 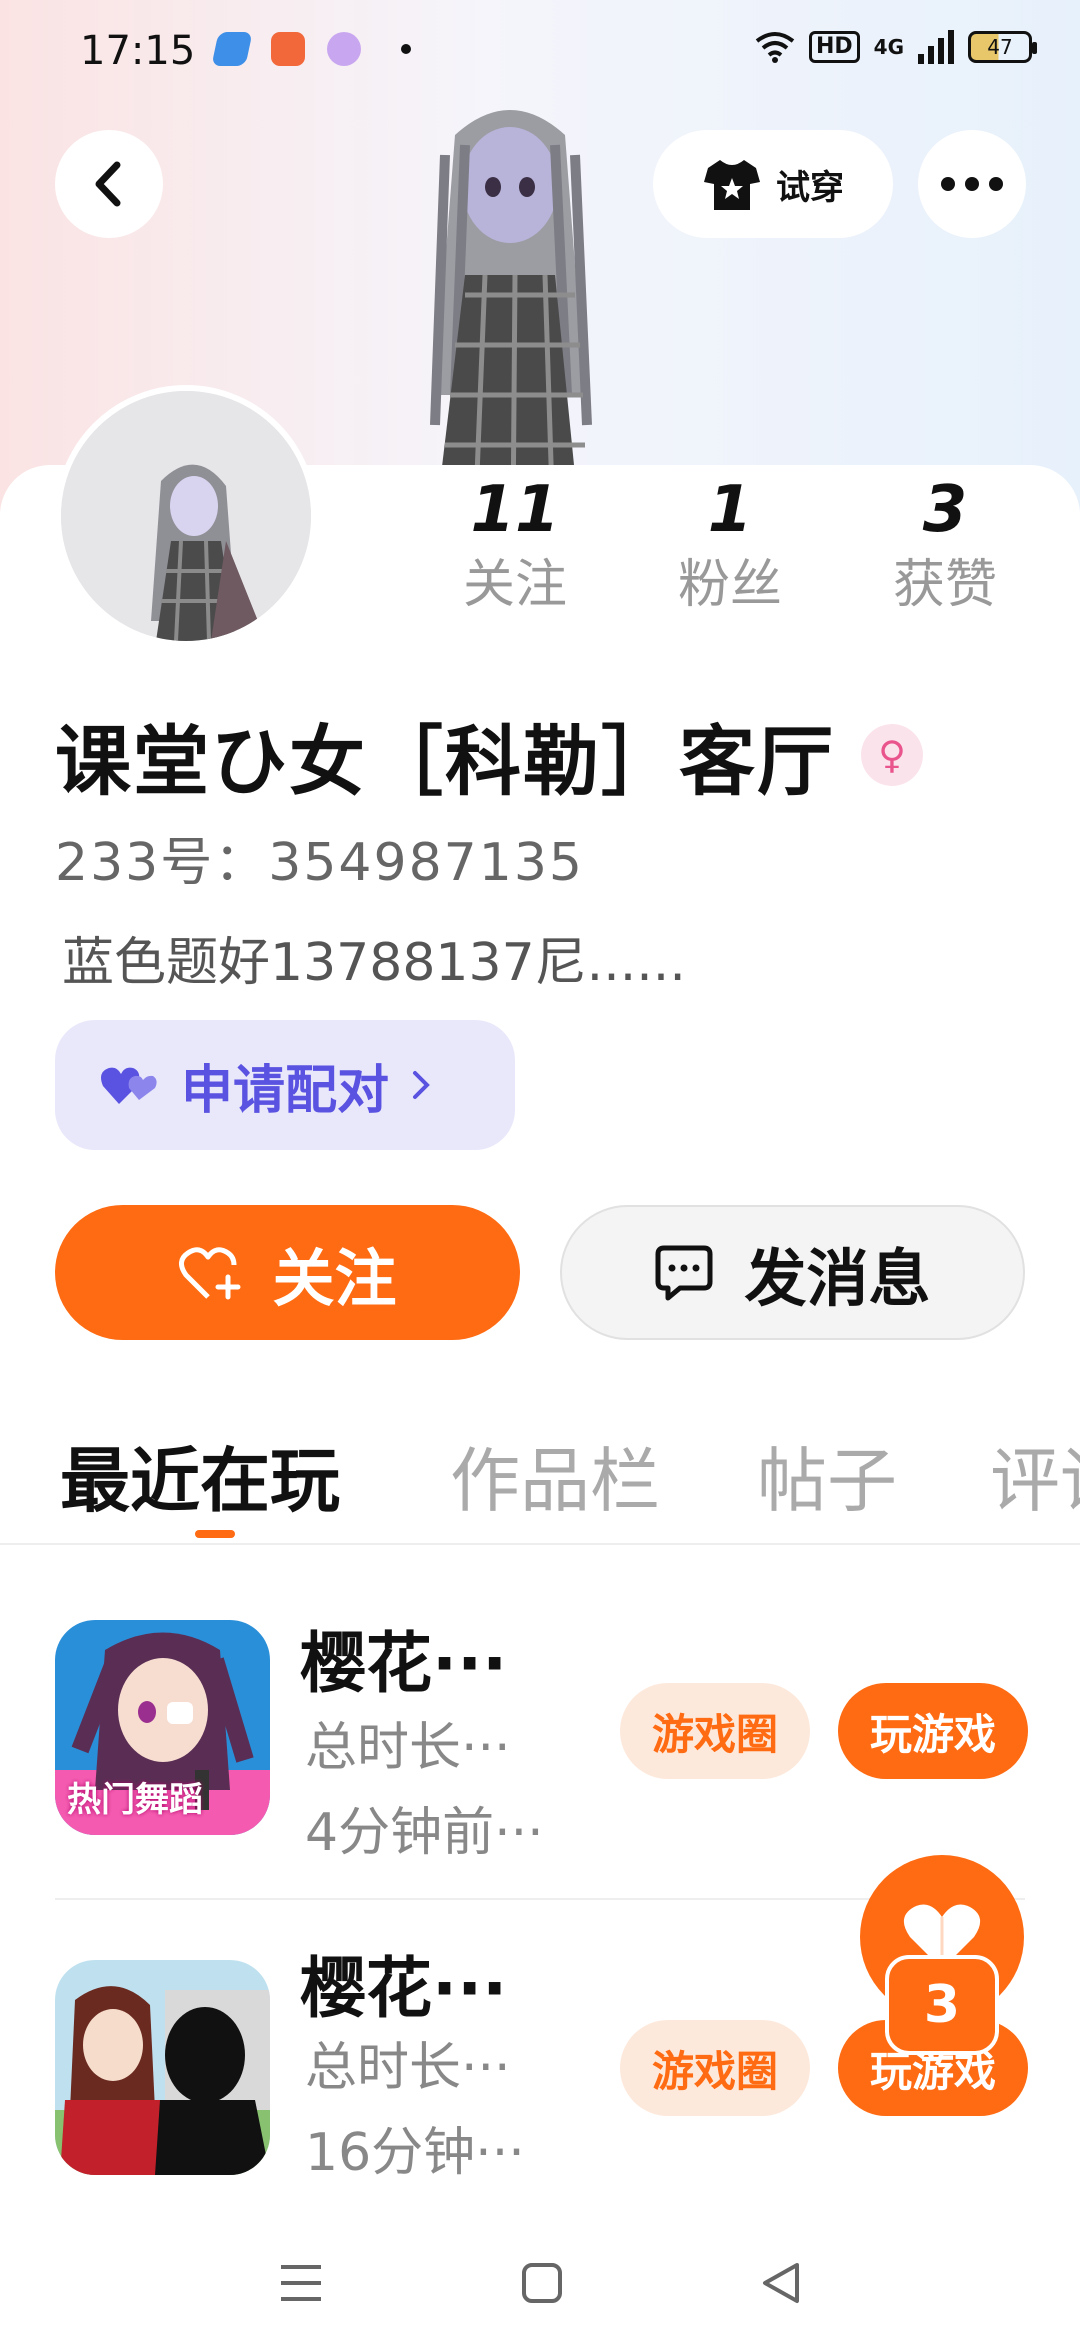 What do you see at coordinates (942, 2005) in the screenshot?
I see `like-count-badge: 3` at bounding box center [942, 2005].